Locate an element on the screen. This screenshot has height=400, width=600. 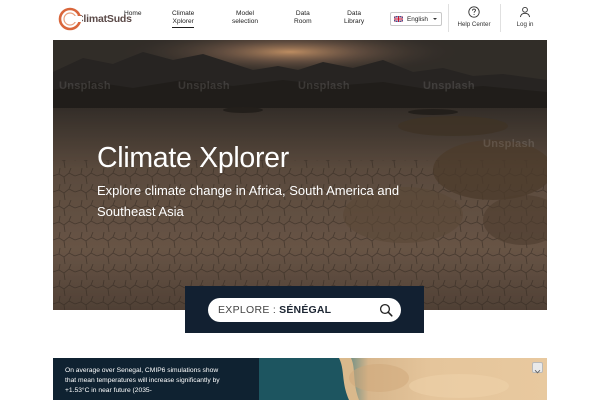
nav-data-library-line2: Library is located at coordinates (354, 21).